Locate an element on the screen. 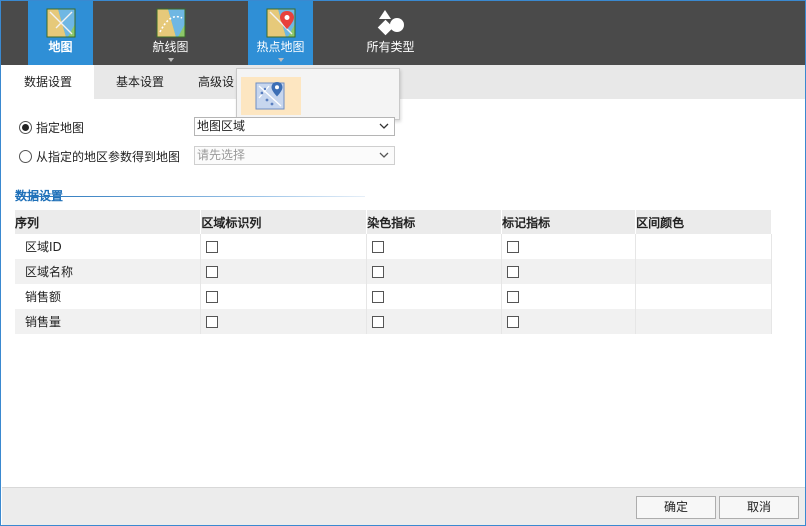  table-row: 销售额 is located at coordinates (393, 296).